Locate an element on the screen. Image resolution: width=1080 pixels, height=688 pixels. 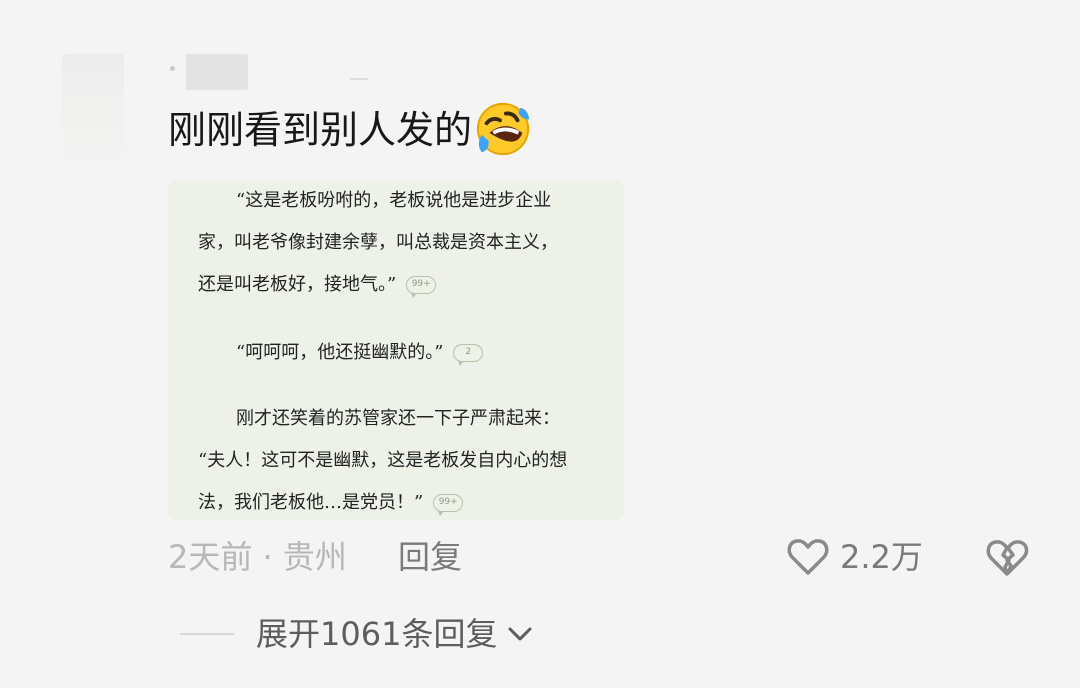
expand-replies-label: 展开1061条回复 is located at coordinates (377, 634).